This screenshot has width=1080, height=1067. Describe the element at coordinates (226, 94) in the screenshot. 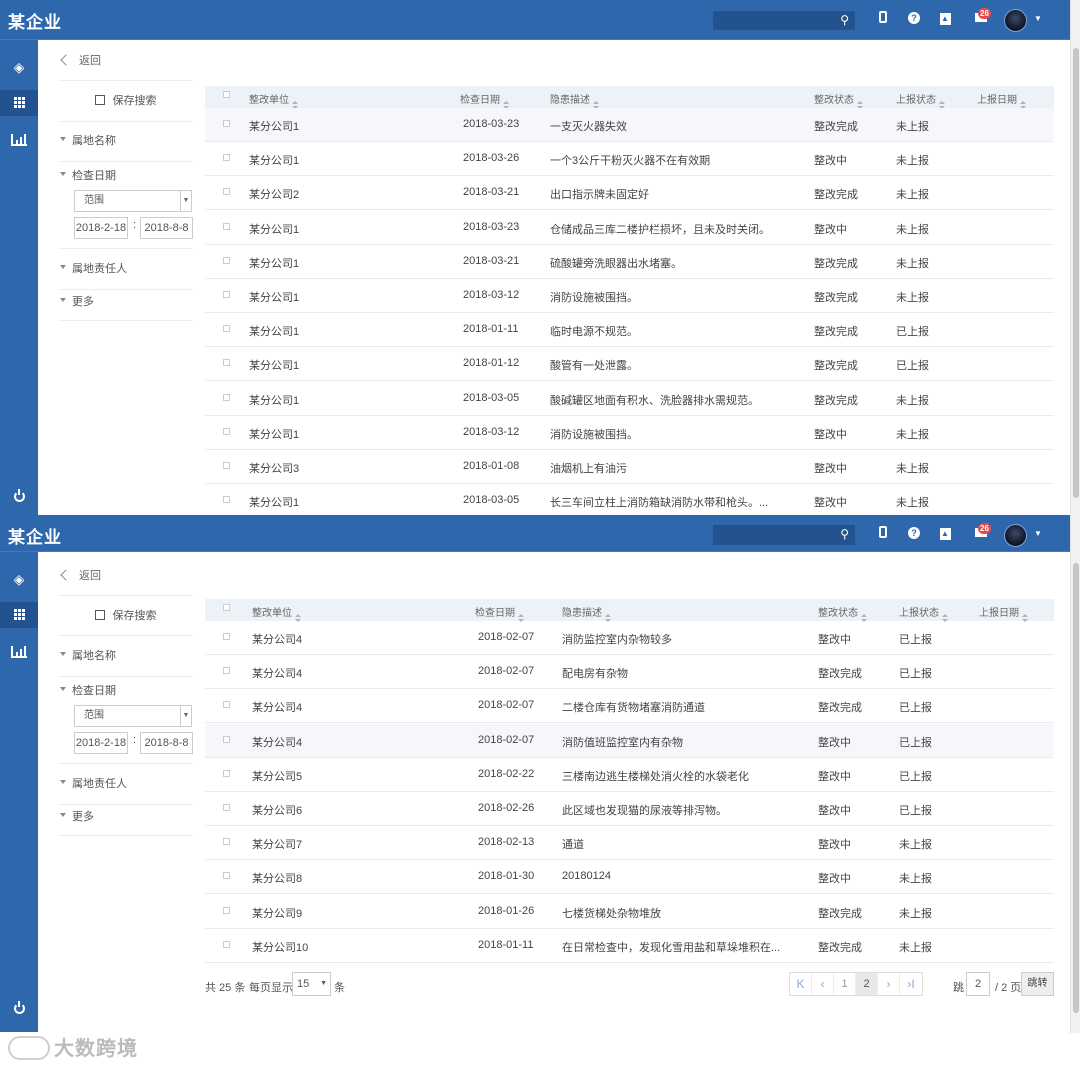

I see `select-all-checkbox` at that location.